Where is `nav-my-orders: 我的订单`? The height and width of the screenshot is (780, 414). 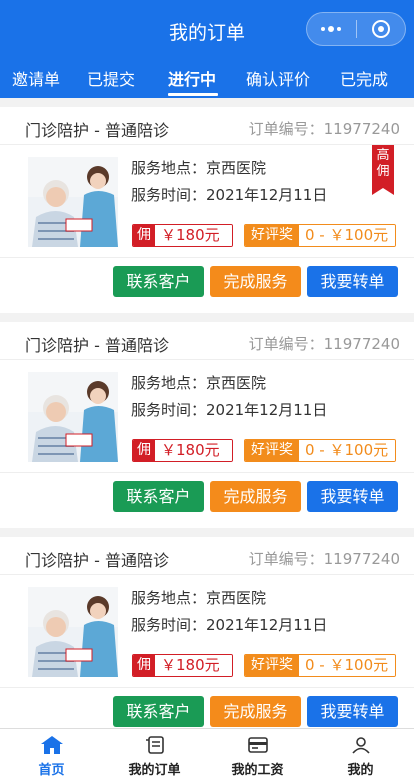 nav-my-orders: 我的订单 is located at coordinates (154, 754).